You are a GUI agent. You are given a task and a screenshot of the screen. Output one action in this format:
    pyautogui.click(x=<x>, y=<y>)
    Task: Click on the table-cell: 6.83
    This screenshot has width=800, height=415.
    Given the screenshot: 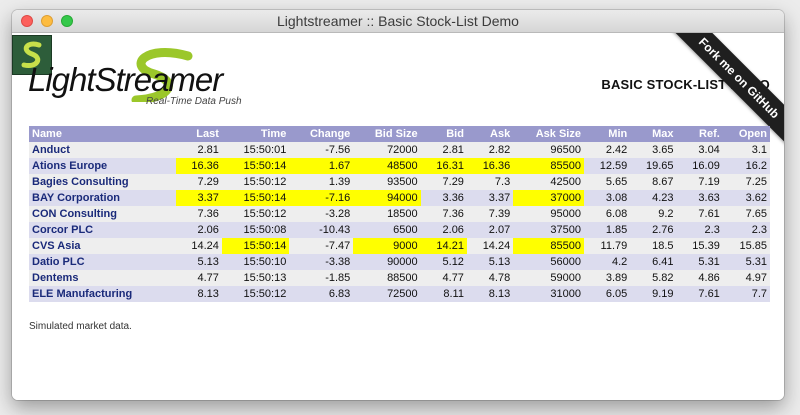 What is the action you would take?
    pyautogui.click(x=321, y=294)
    